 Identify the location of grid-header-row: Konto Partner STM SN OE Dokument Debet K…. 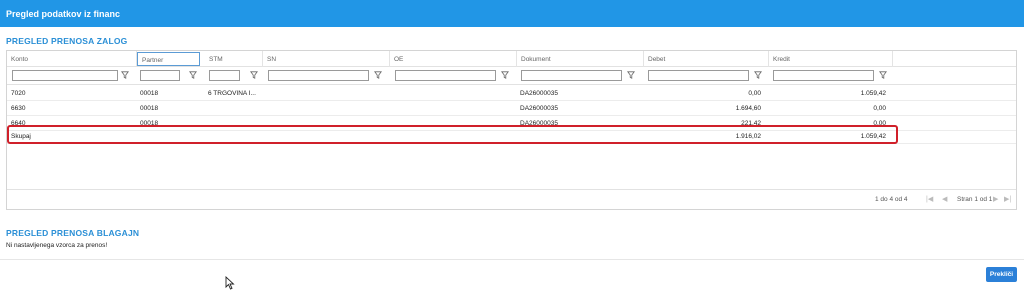
(511, 59).